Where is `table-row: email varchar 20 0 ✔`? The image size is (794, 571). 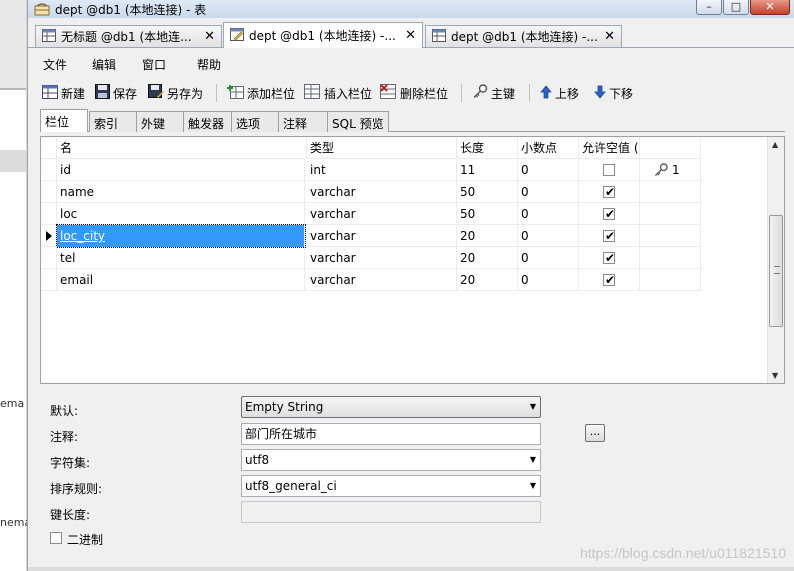
table-row: email varchar 20 0 ✔ is located at coordinates (371, 280).